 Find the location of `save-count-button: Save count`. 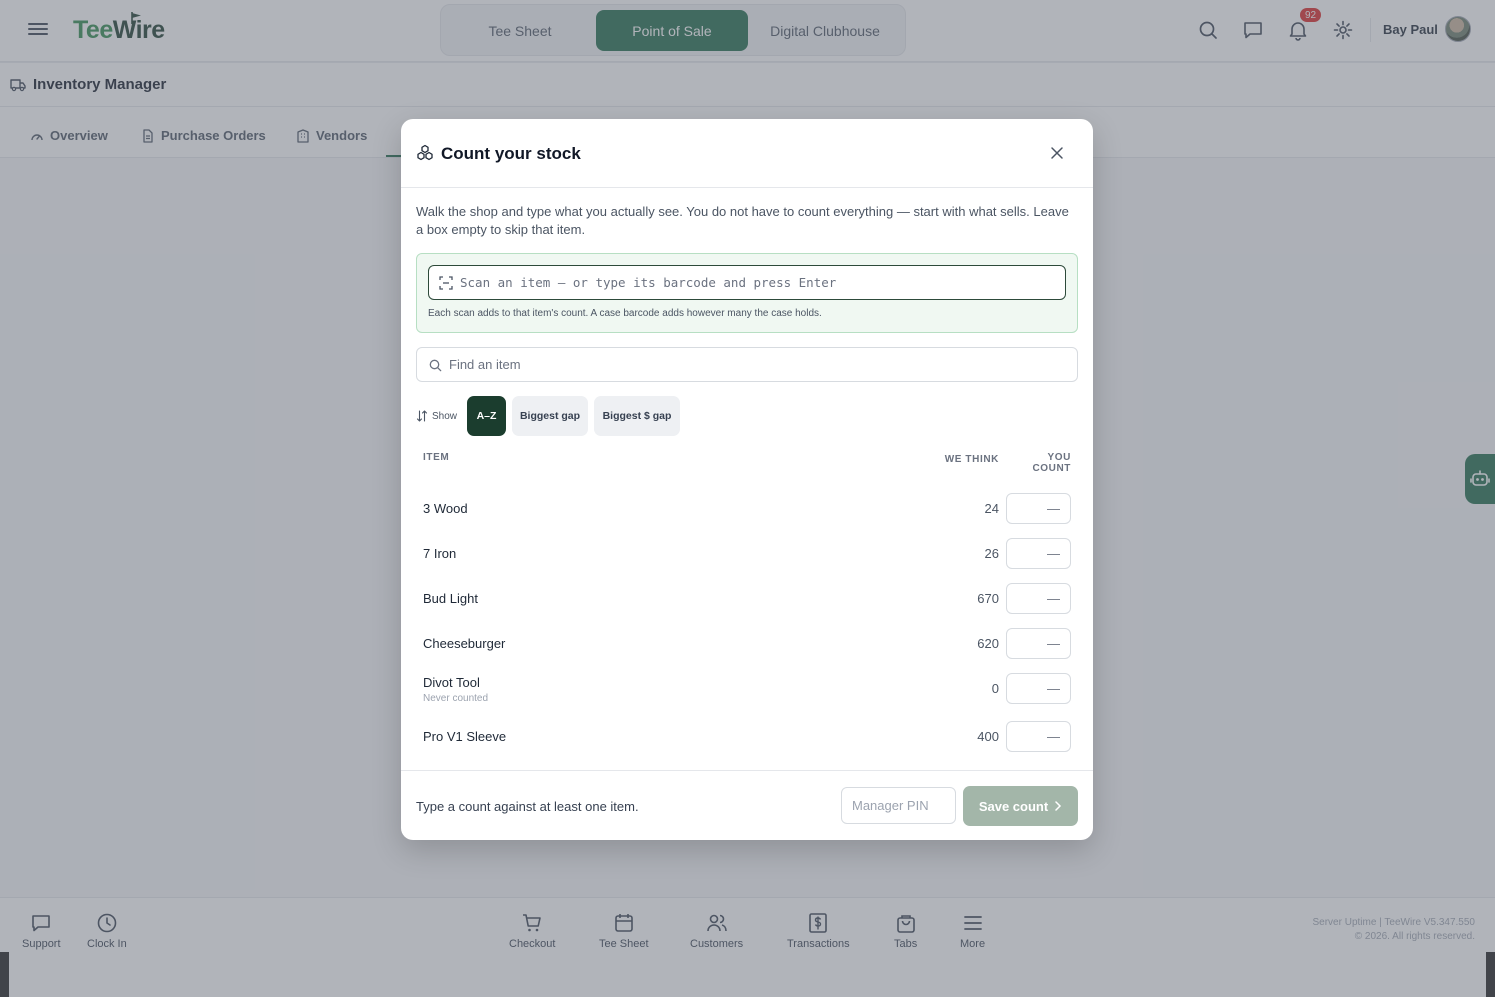

save-count-button: Save count is located at coordinates (1020, 806).